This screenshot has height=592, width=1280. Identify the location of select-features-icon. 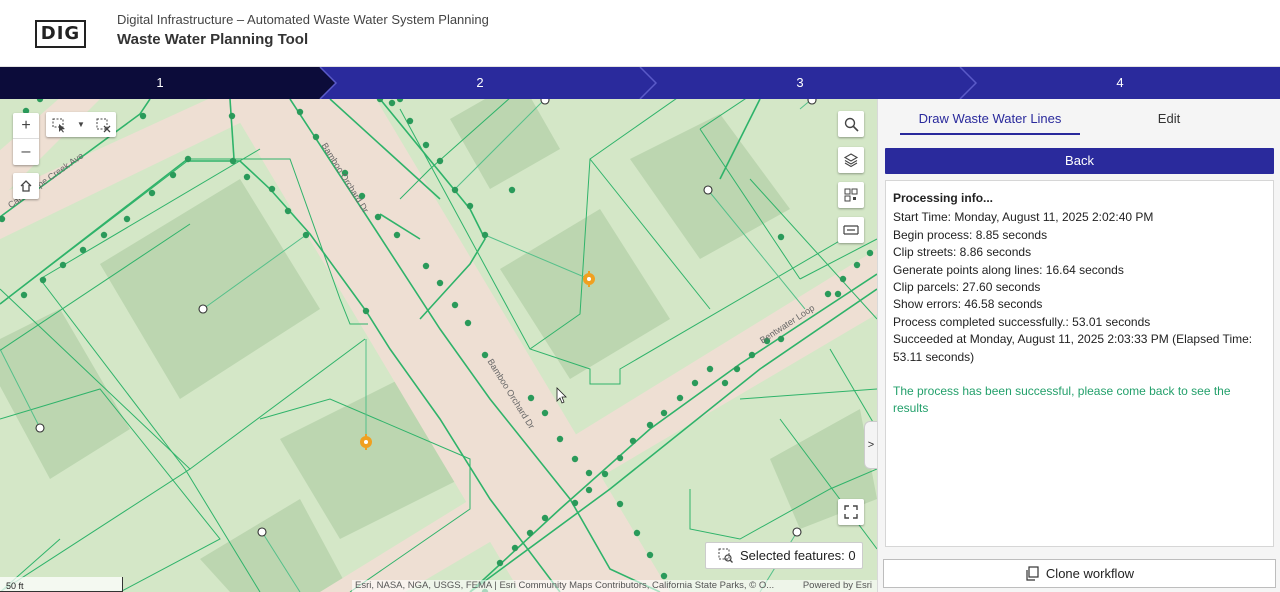
(725, 555).